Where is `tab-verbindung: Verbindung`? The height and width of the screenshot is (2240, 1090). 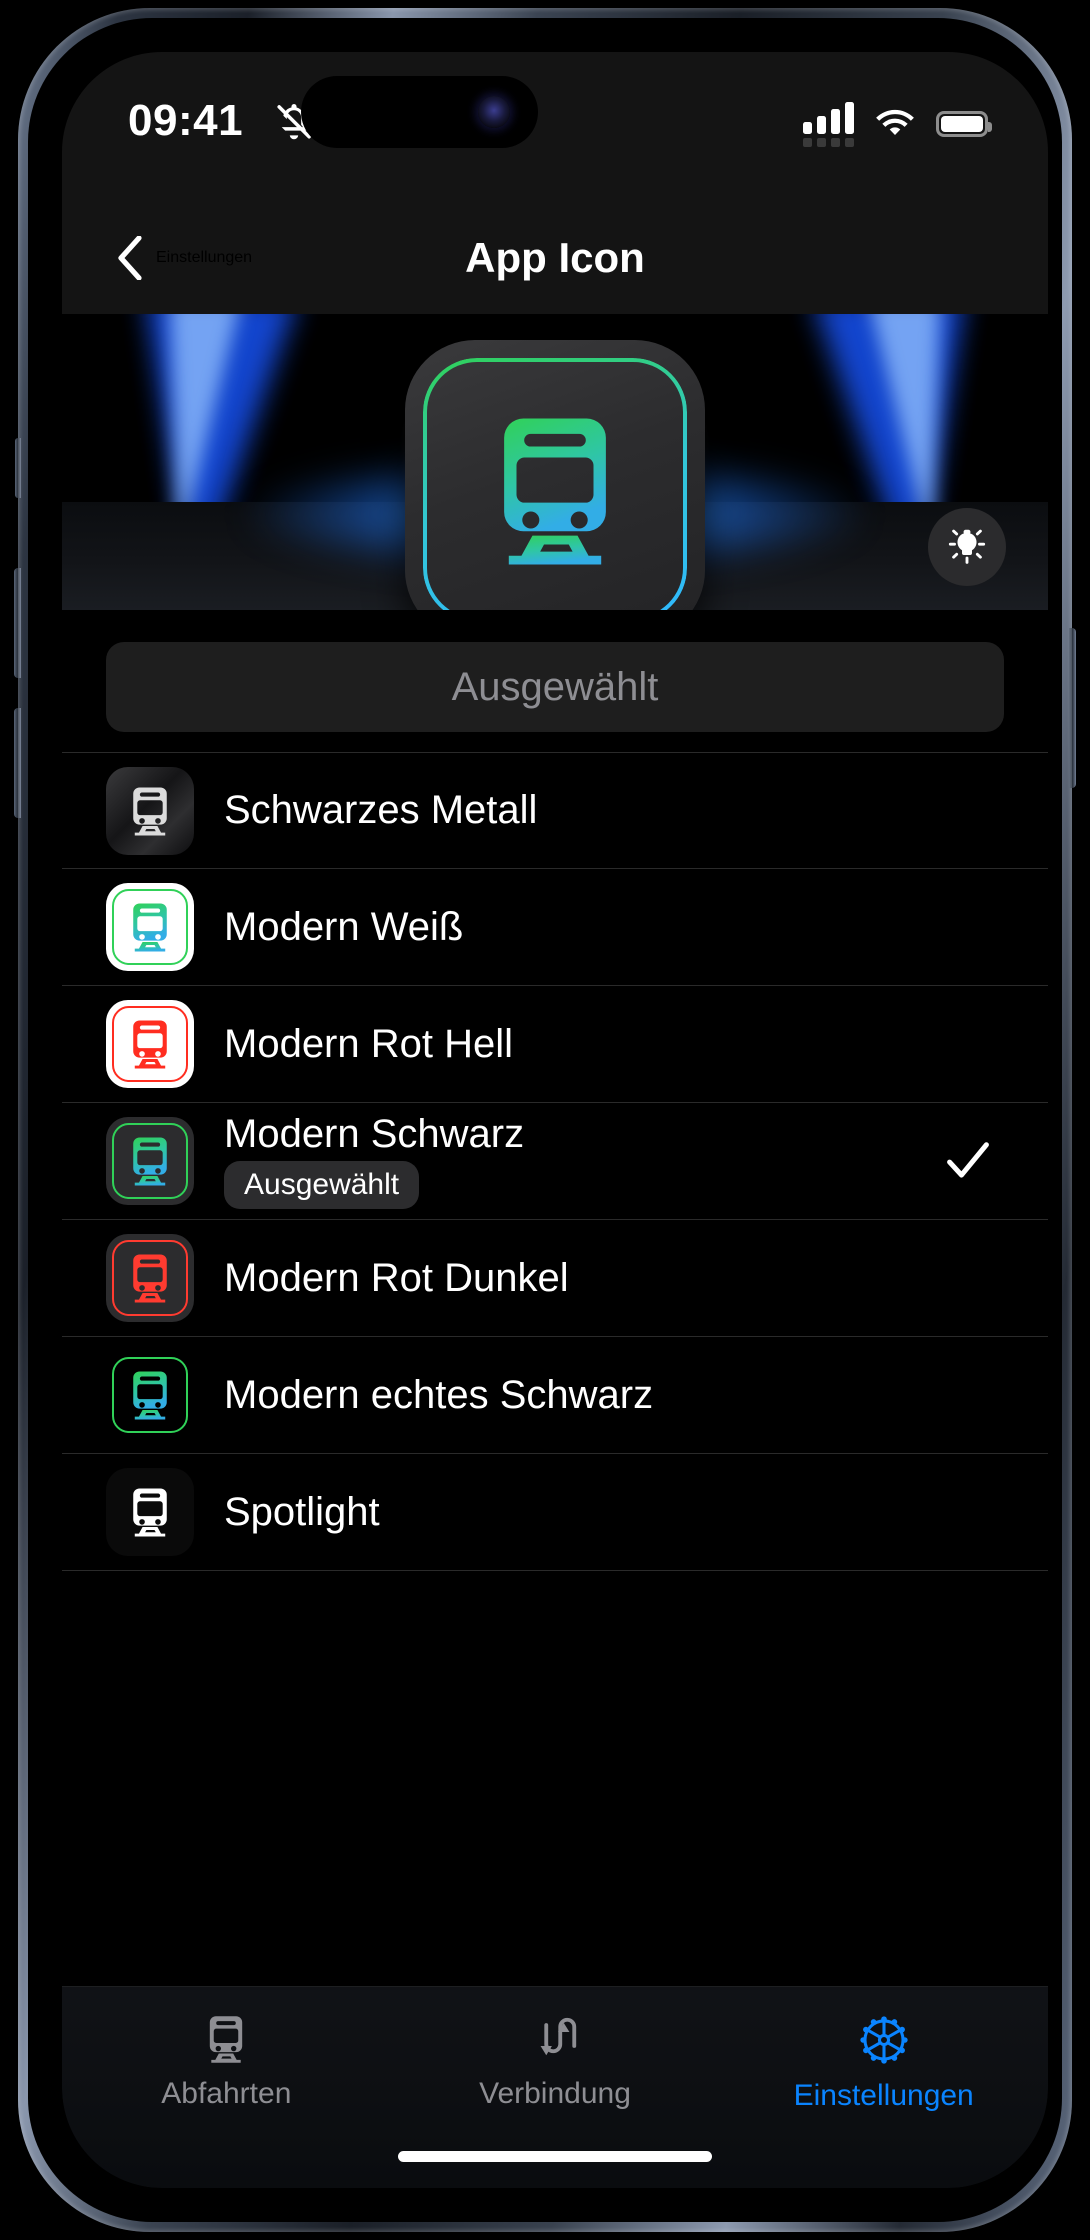
tab-verbindung: Verbindung is located at coordinates (555, 2061).